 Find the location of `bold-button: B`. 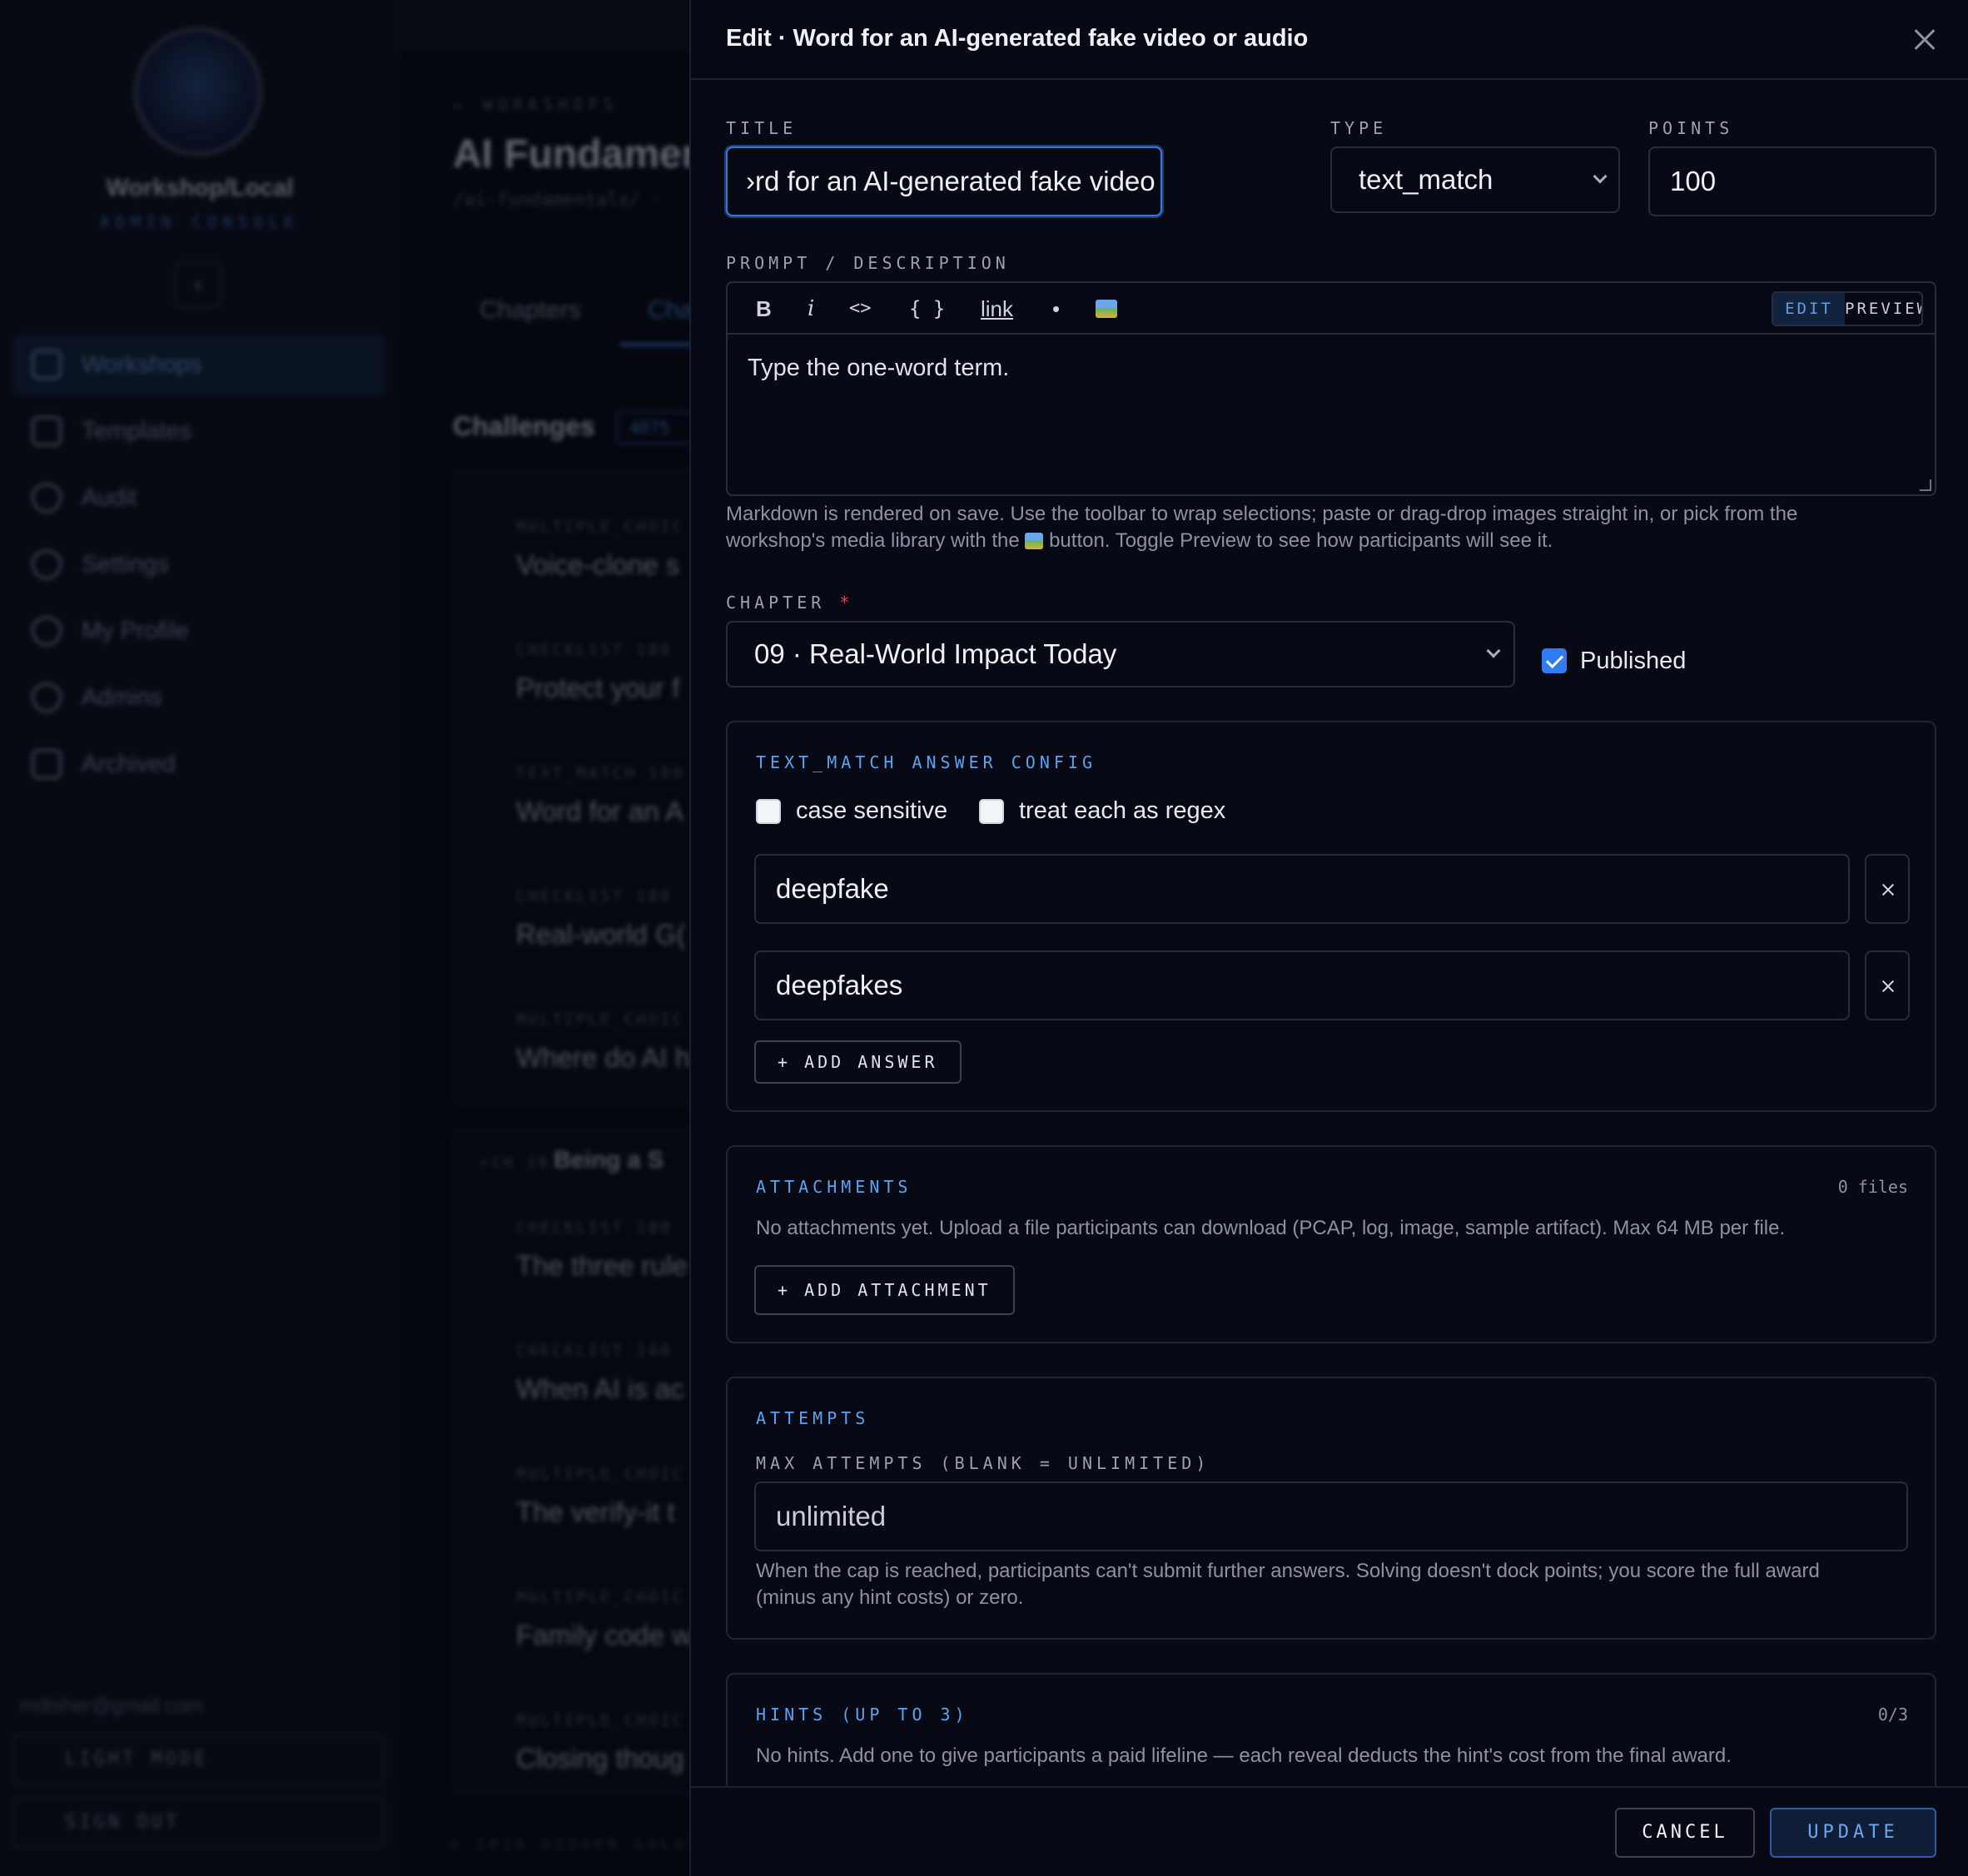

bold-button: B is located at coordinates (764, 309).